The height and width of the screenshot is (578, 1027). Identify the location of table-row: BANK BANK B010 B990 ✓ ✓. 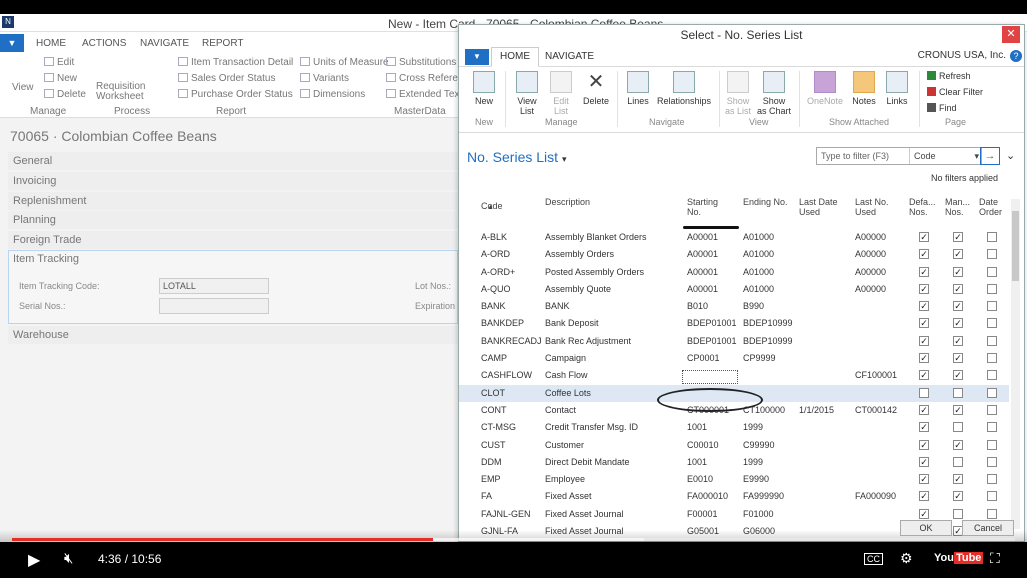
(734, 306).